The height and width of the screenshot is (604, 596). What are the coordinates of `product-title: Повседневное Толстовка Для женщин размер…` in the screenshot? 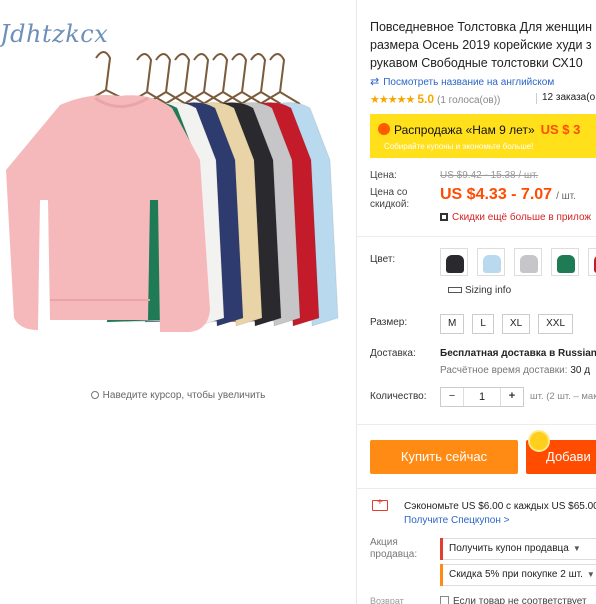 It's located at (483, 45).